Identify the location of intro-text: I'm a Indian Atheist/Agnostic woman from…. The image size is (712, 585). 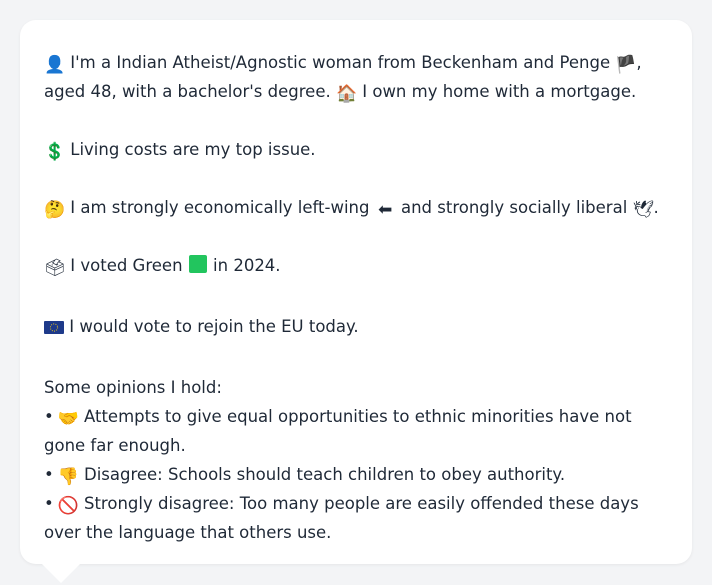
(340, 62).